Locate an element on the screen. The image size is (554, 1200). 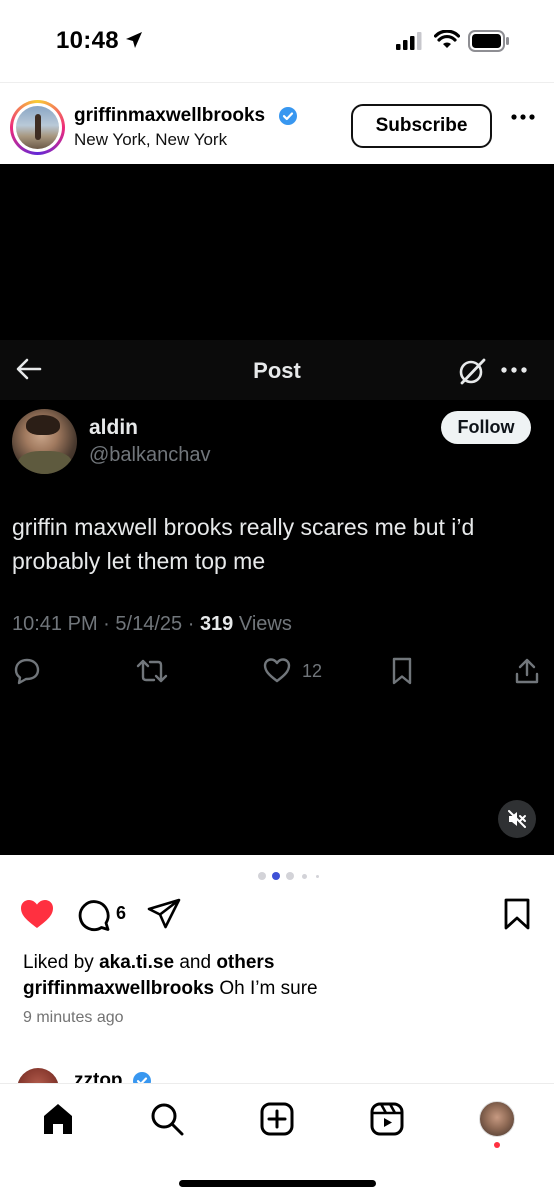
status-bar: 10:48 is located at coordinates (277, 41).